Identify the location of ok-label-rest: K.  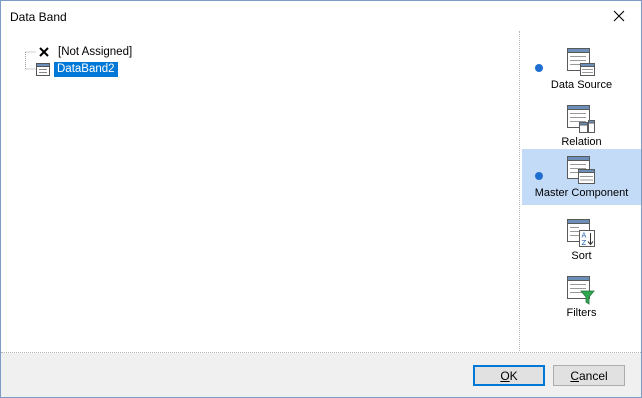
(513, 375).